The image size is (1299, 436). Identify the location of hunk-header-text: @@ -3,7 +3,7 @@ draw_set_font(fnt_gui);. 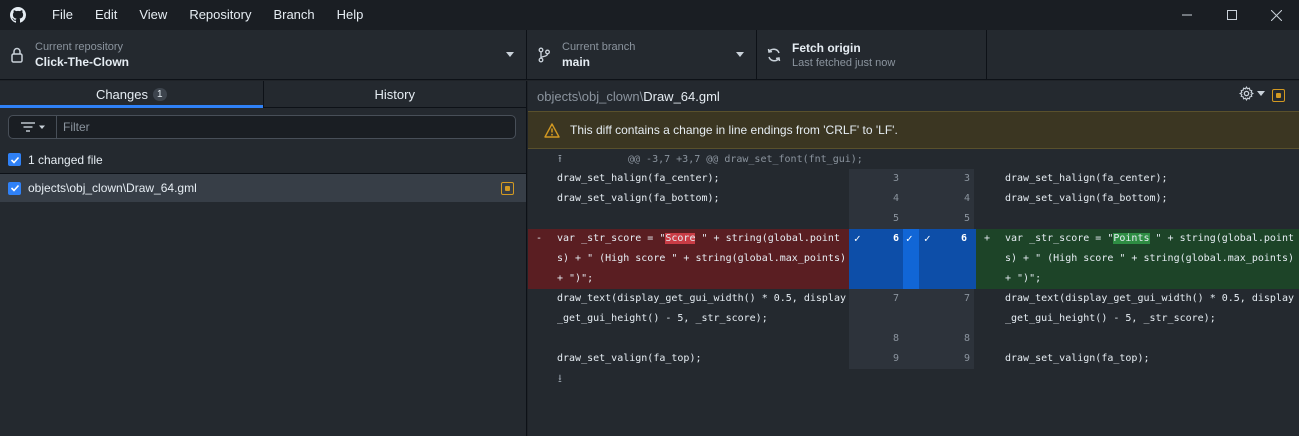
(745, 159).